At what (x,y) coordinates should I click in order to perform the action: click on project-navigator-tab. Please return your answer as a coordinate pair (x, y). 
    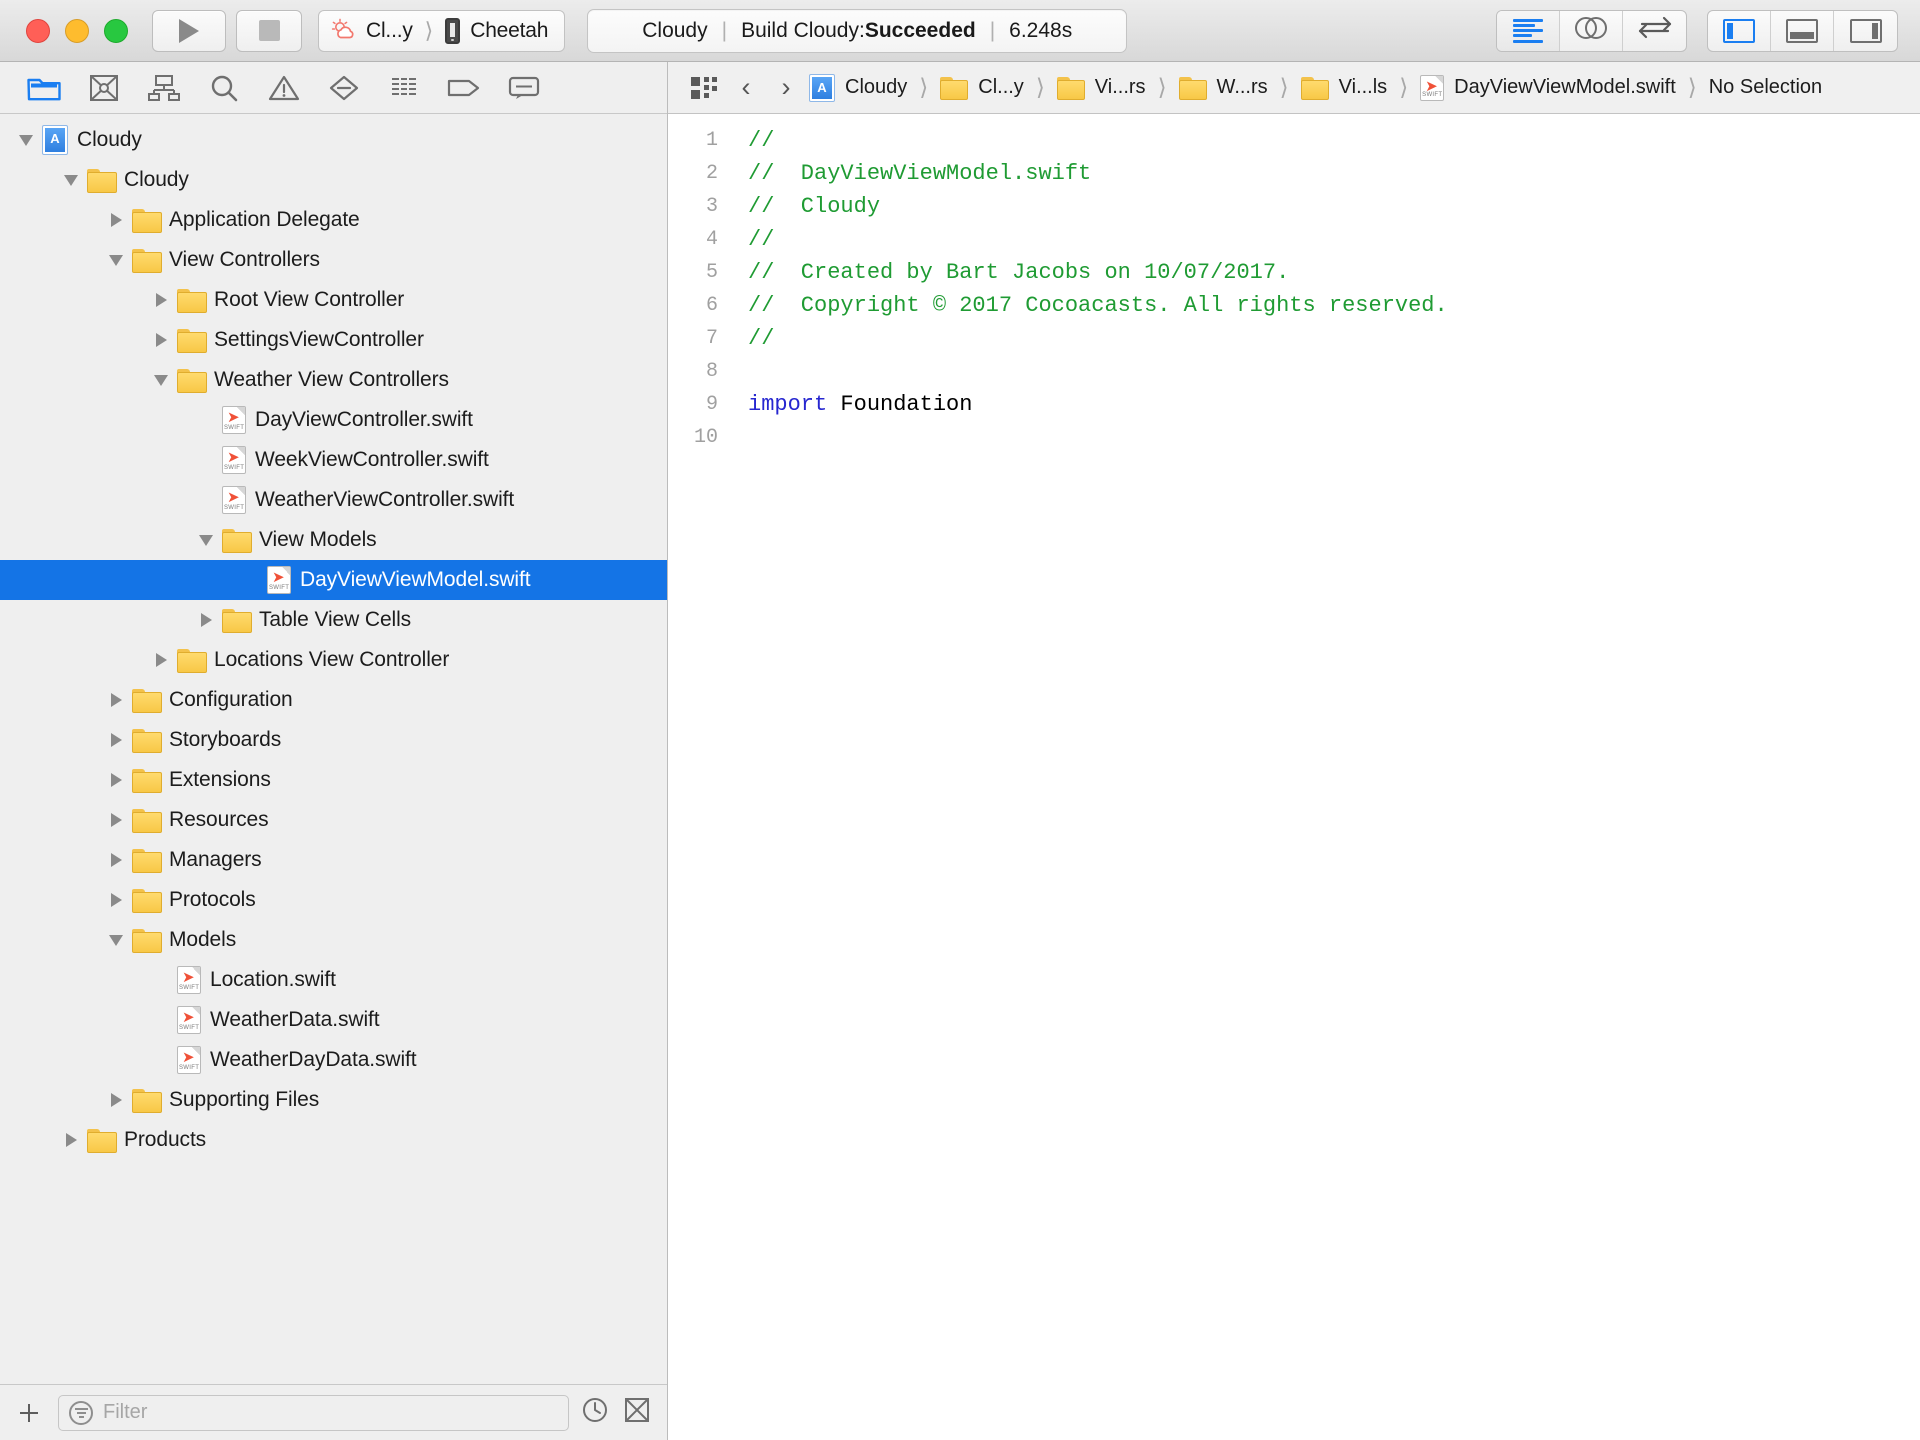
    Looking at the image, I should click on (44, 88).